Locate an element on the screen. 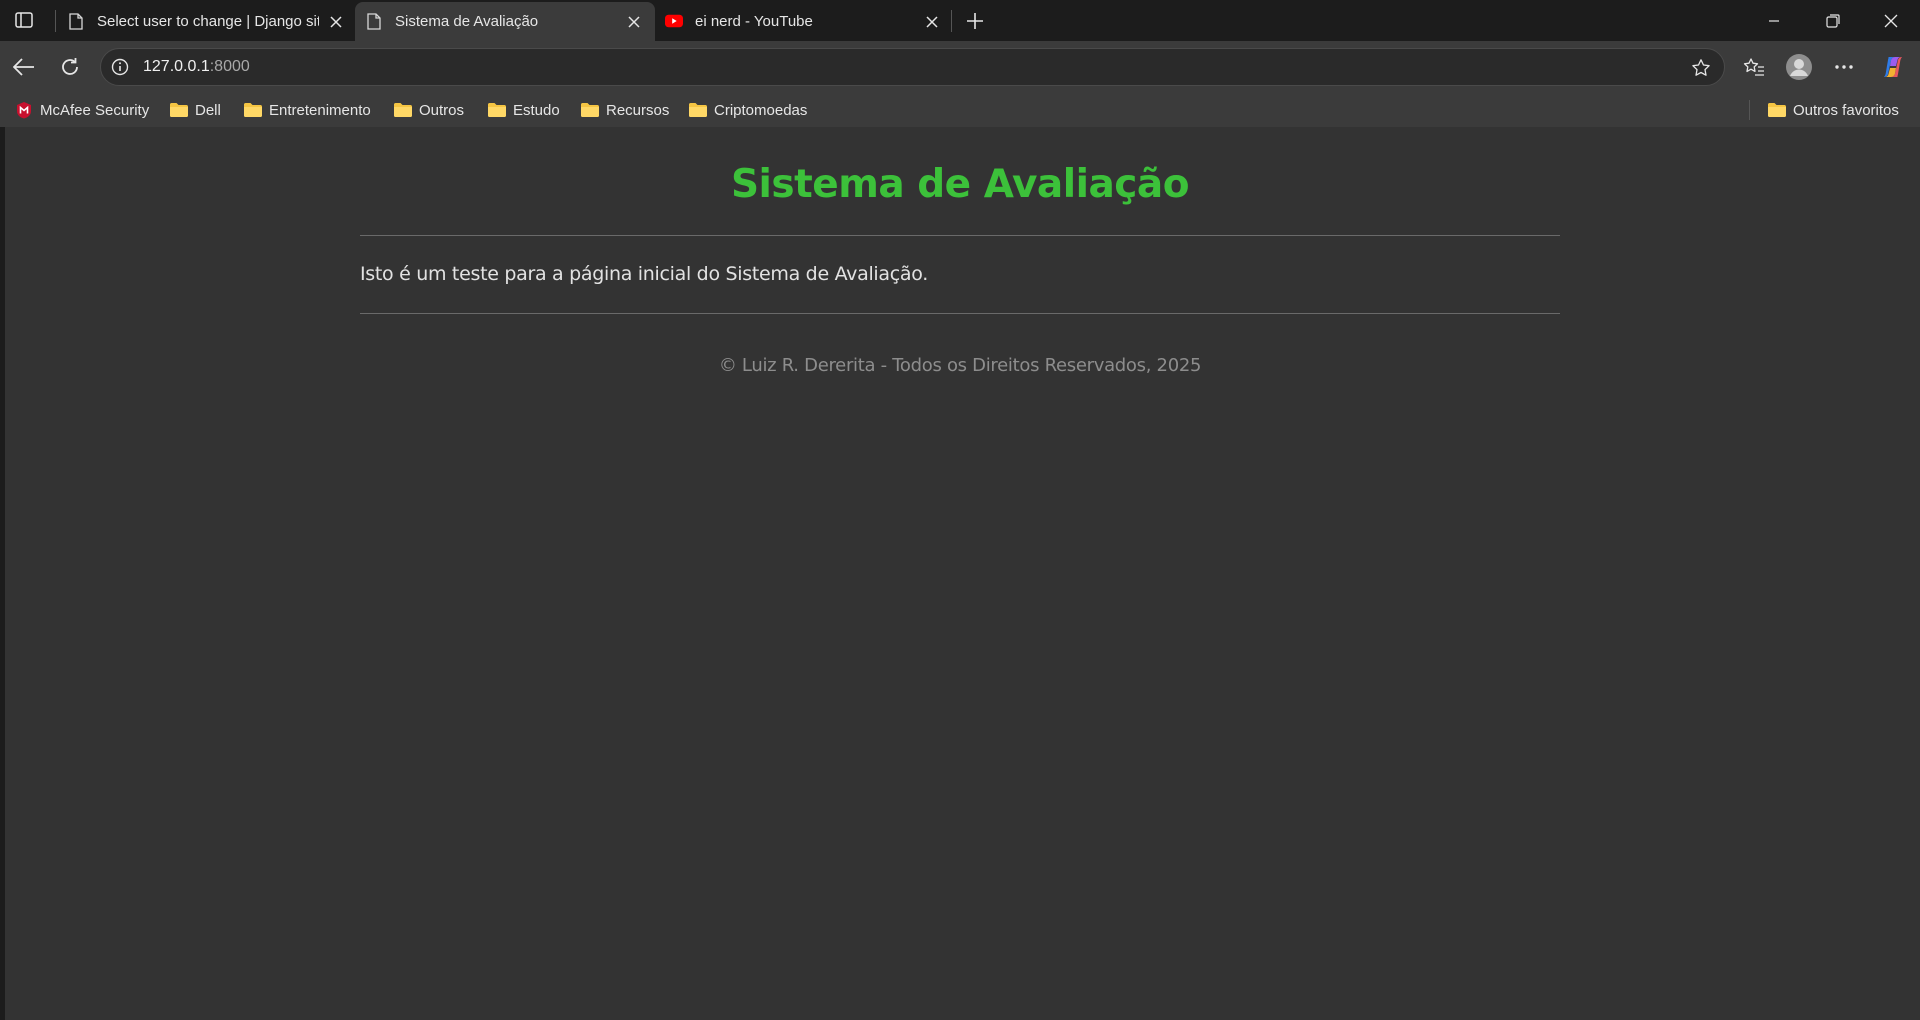 Image resolution: width=1920 pixels, height=1020 pixels. tab-sistema-avaliacao: Sistema de Avaliação is located at coordinates (505, 21).